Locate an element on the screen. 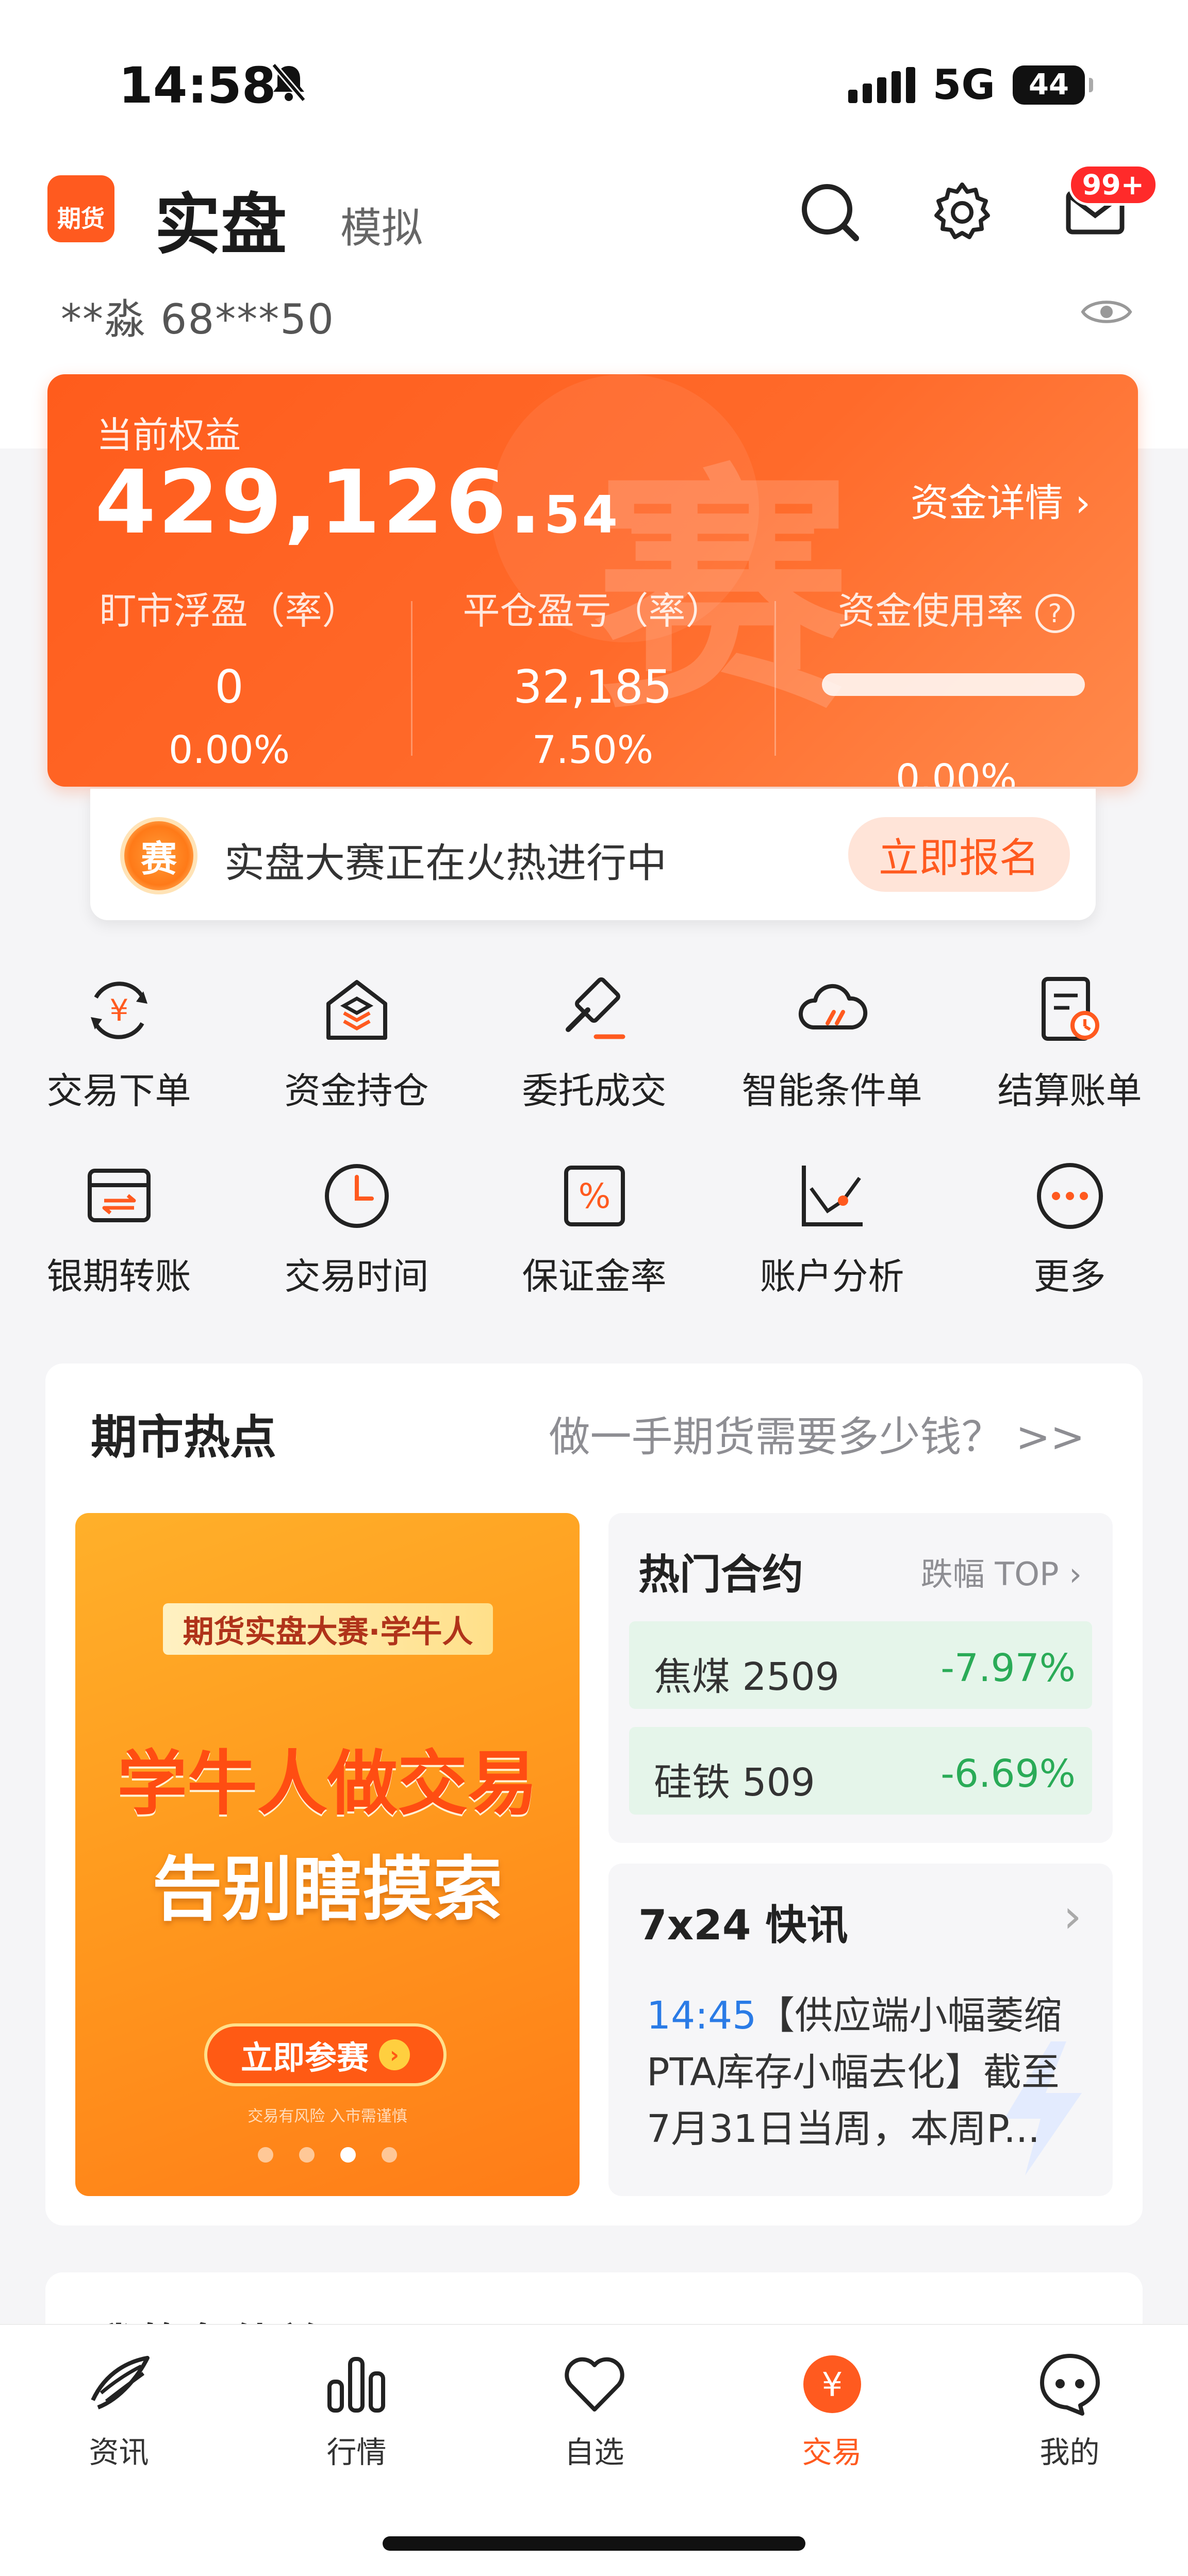 Image resolution: width=1188 pixels, height=2576 pixels. promo-headline: 学牛人做交易 is located at coordinates (327, 1784).